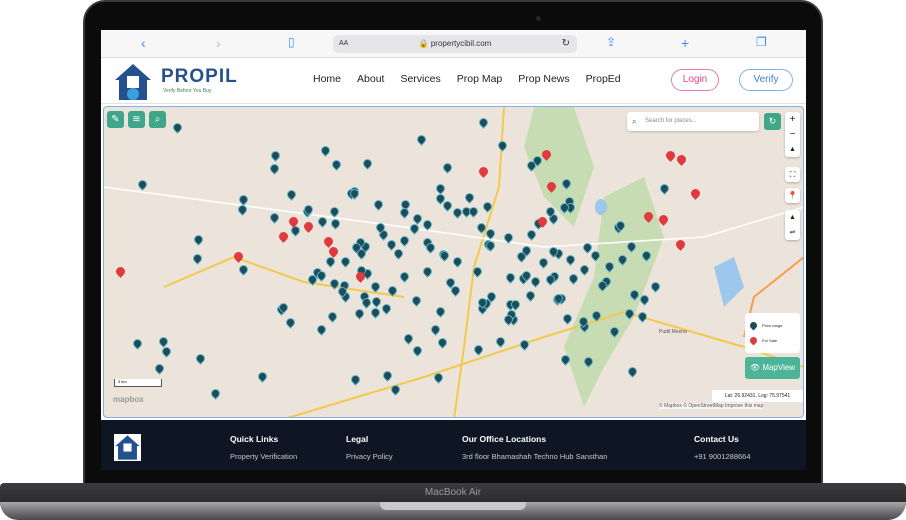 This screenshot has width=906, height=520. Describe the element at coordinates (634, 121) in the screenshot. I see `search-icon: ⌕` at that location.